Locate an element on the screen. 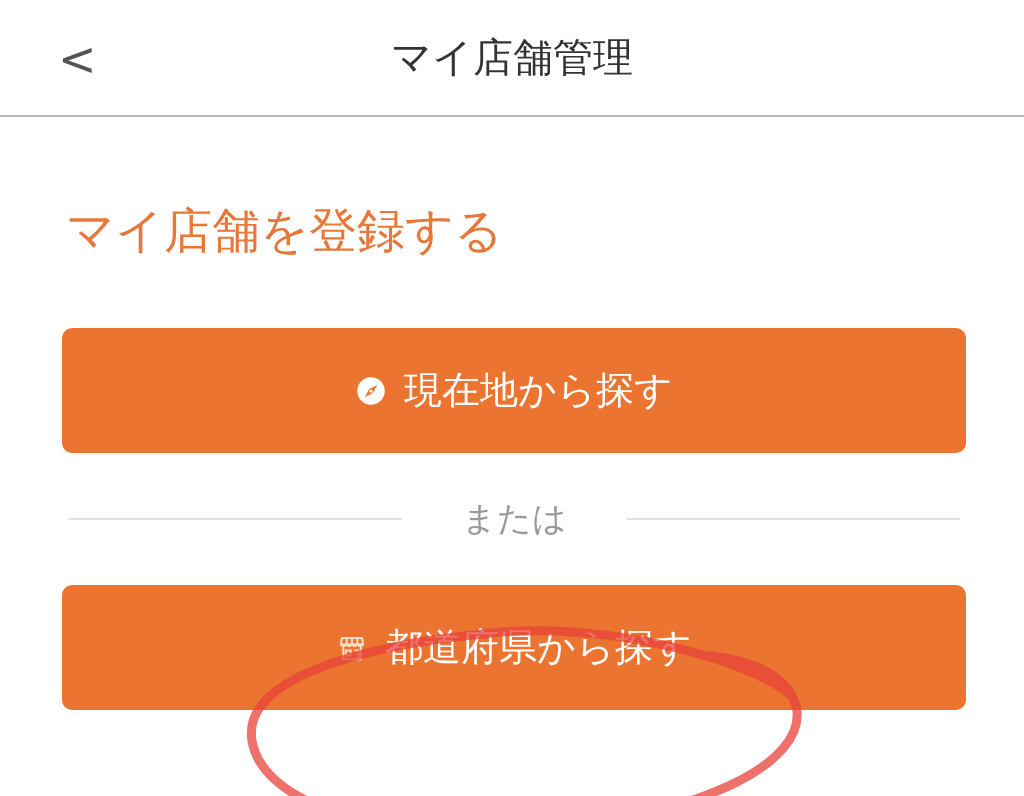 Image resolution: width=1024 pixels, height=796 pixels. screen-title: マイ店舗管理 is located at coordinates (512, 57).